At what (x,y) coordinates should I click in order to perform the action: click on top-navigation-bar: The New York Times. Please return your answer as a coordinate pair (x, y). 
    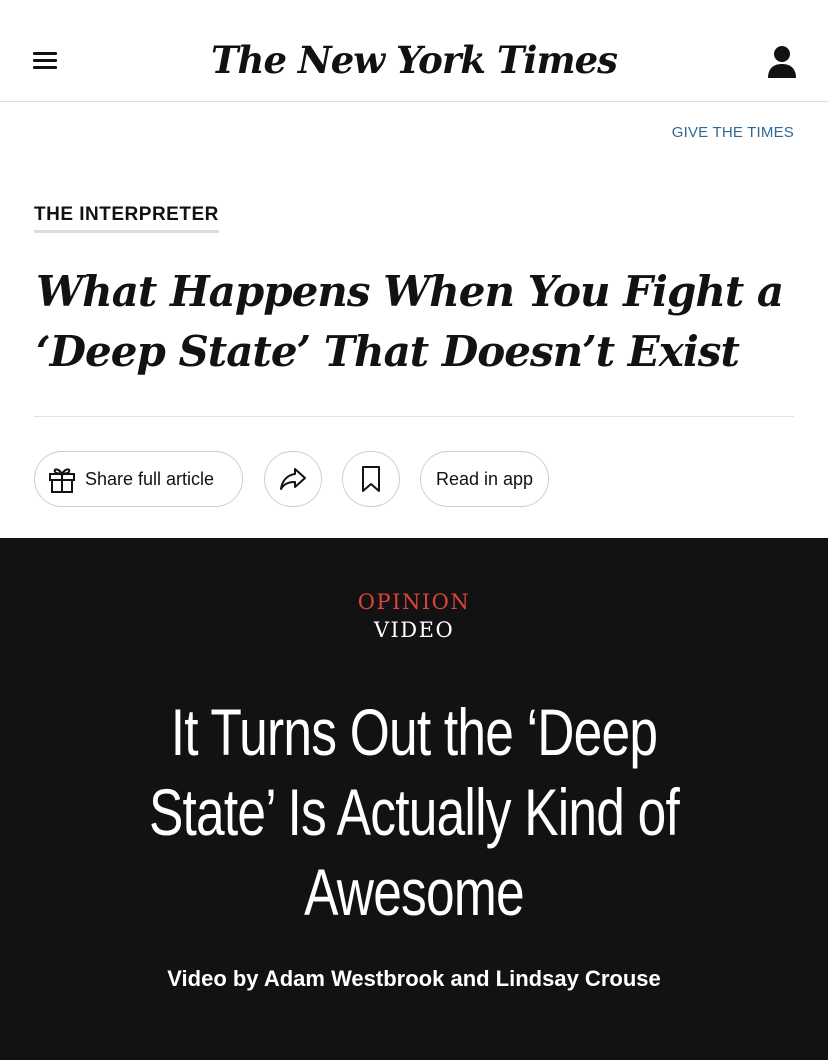
    Looking at the image, I should click on (414, 51).